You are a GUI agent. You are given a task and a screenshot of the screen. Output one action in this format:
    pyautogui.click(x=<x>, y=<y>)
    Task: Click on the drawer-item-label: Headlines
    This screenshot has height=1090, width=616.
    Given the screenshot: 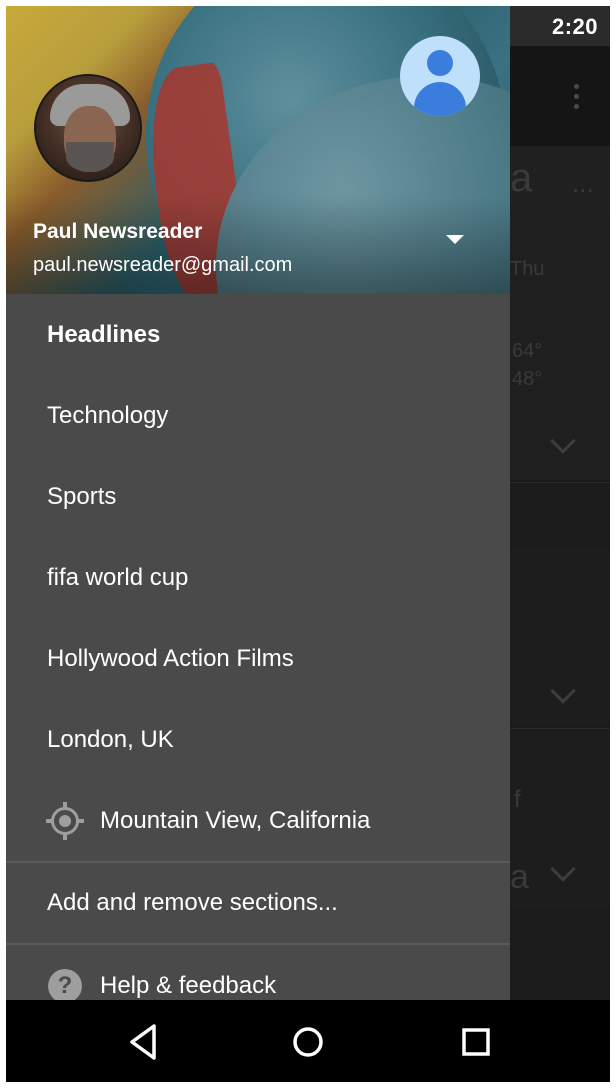 What is the action you would take?
    pyautogui.click(x=104, y=334)
    